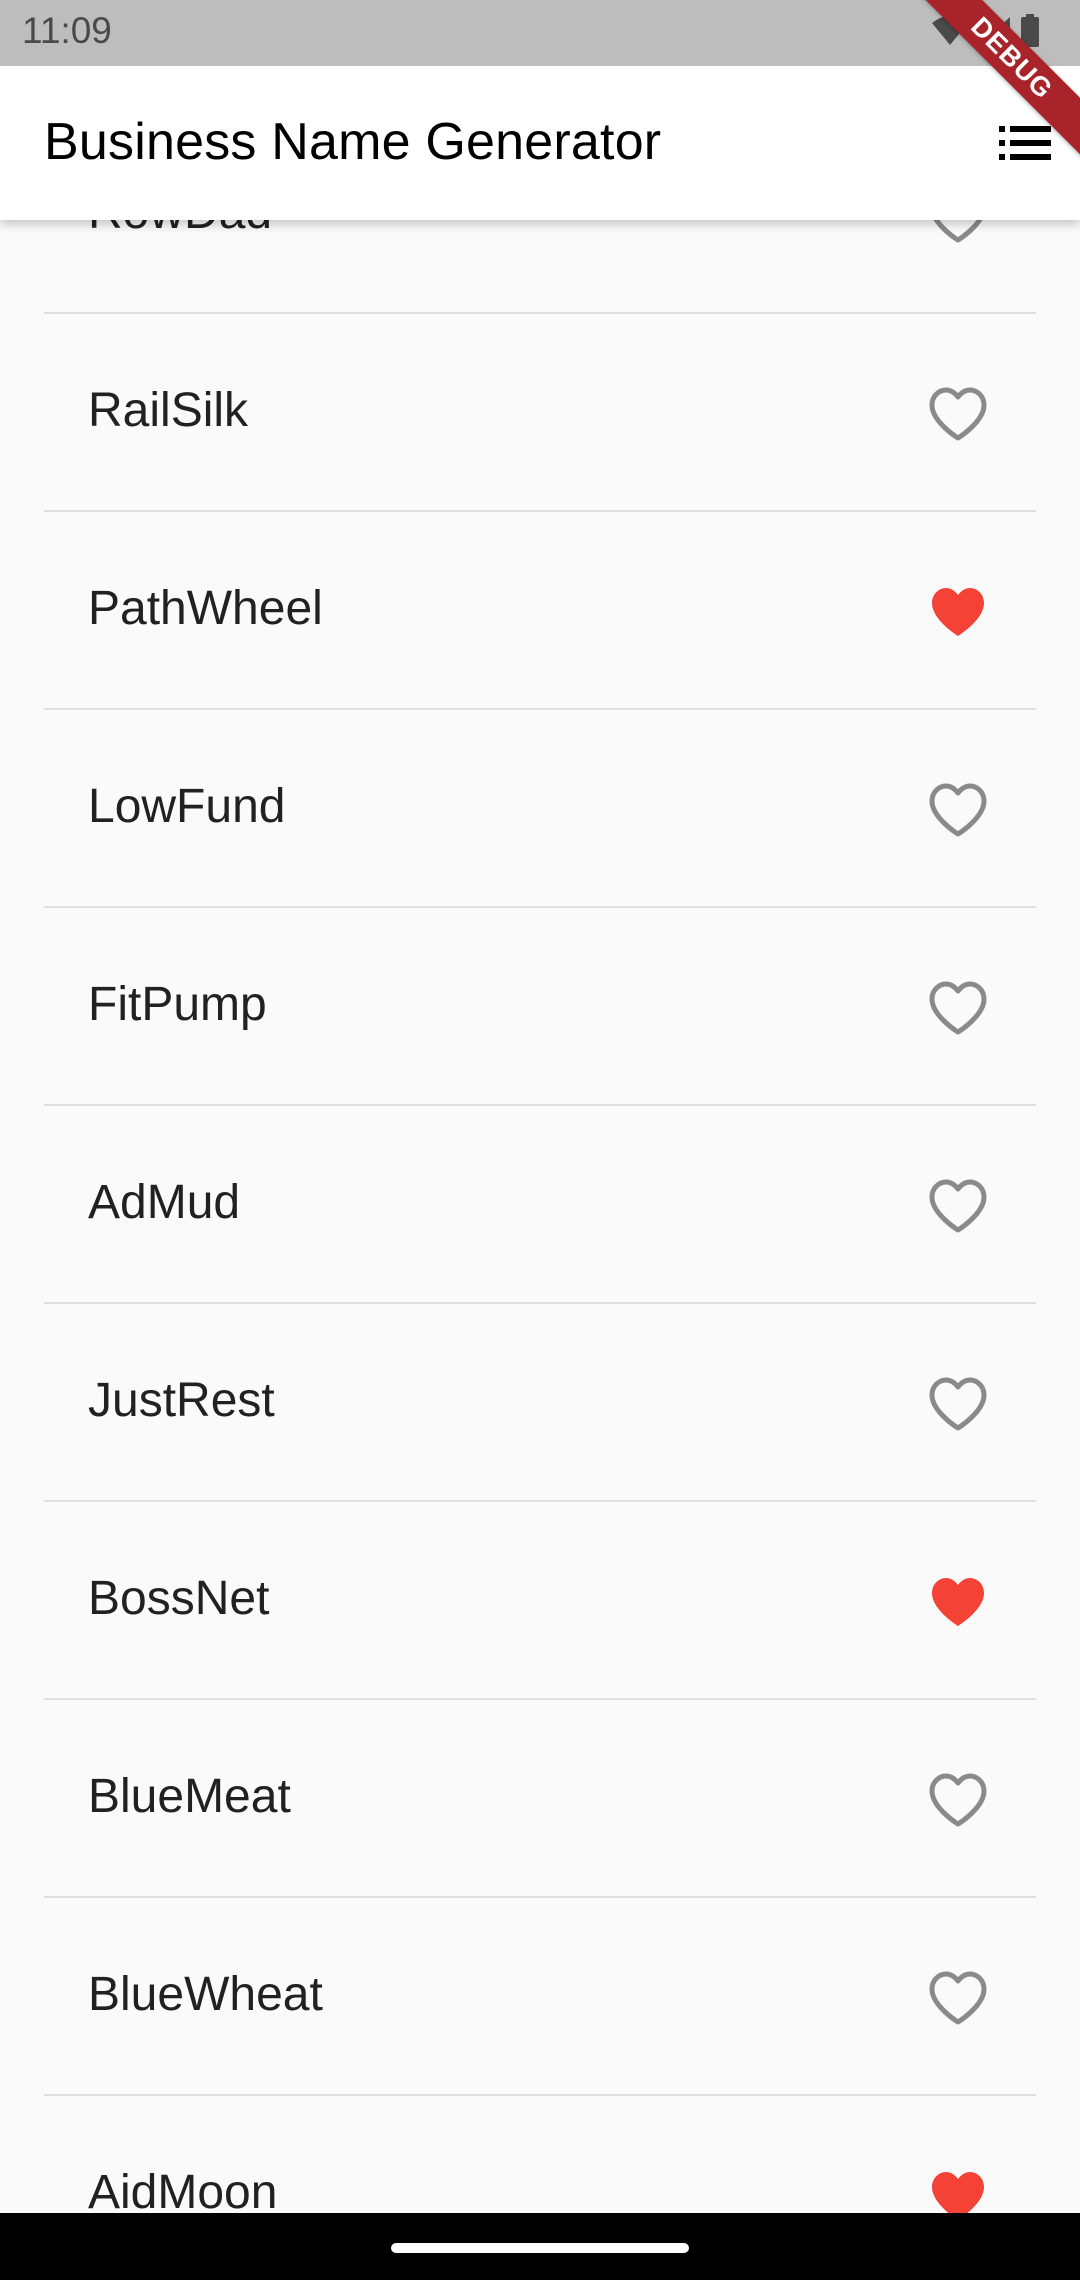  What do you see at coordinates (540, 808) in the screenshot?
I see `list-item: LowFund` at bounding box center [540, 808].